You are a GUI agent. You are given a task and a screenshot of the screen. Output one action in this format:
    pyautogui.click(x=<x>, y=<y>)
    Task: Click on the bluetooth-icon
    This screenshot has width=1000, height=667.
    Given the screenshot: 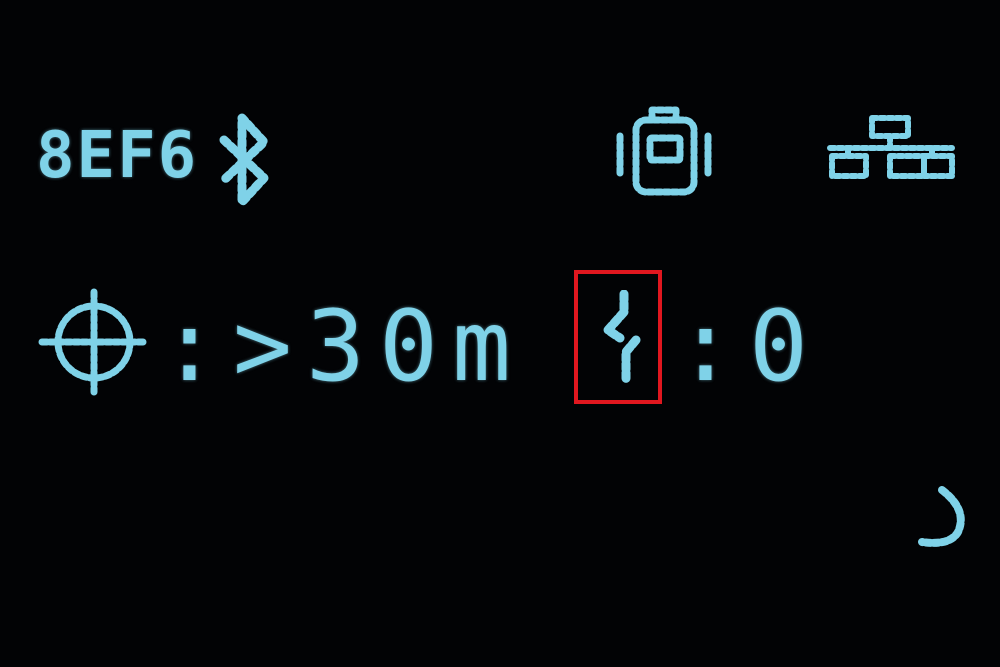 What is the action you would take?
    pyautogui.click(x=244, y=160)
    